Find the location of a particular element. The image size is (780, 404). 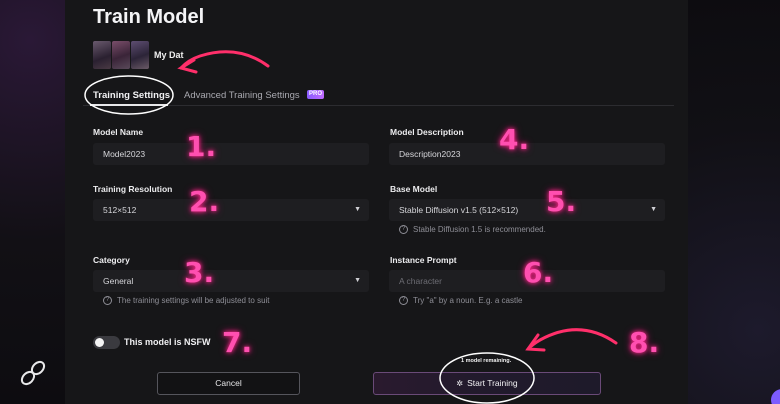

instance-prompt-label: Instance Prompt is located at coordinates (423, 260).